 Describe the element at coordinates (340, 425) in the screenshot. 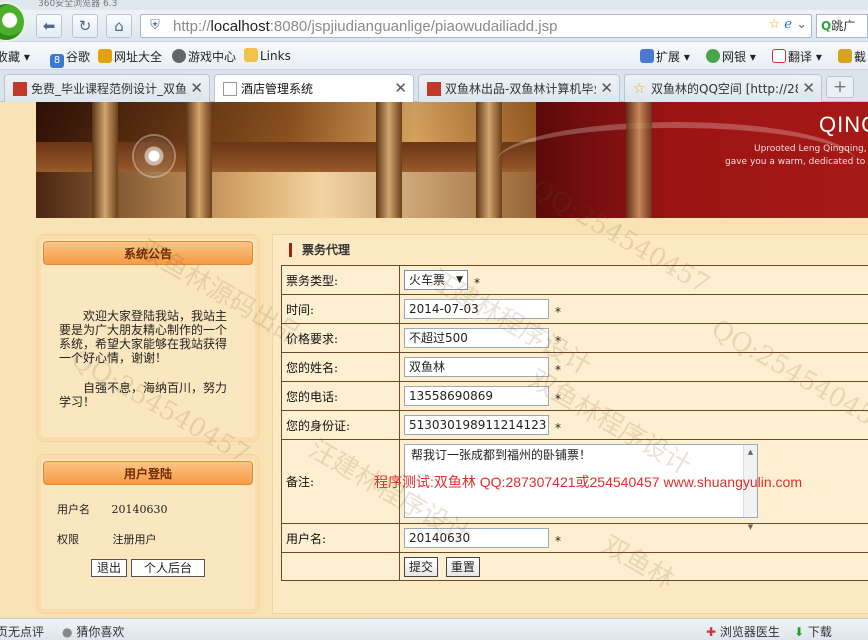

I see `id-card-label: 您的身份证:` at that location.